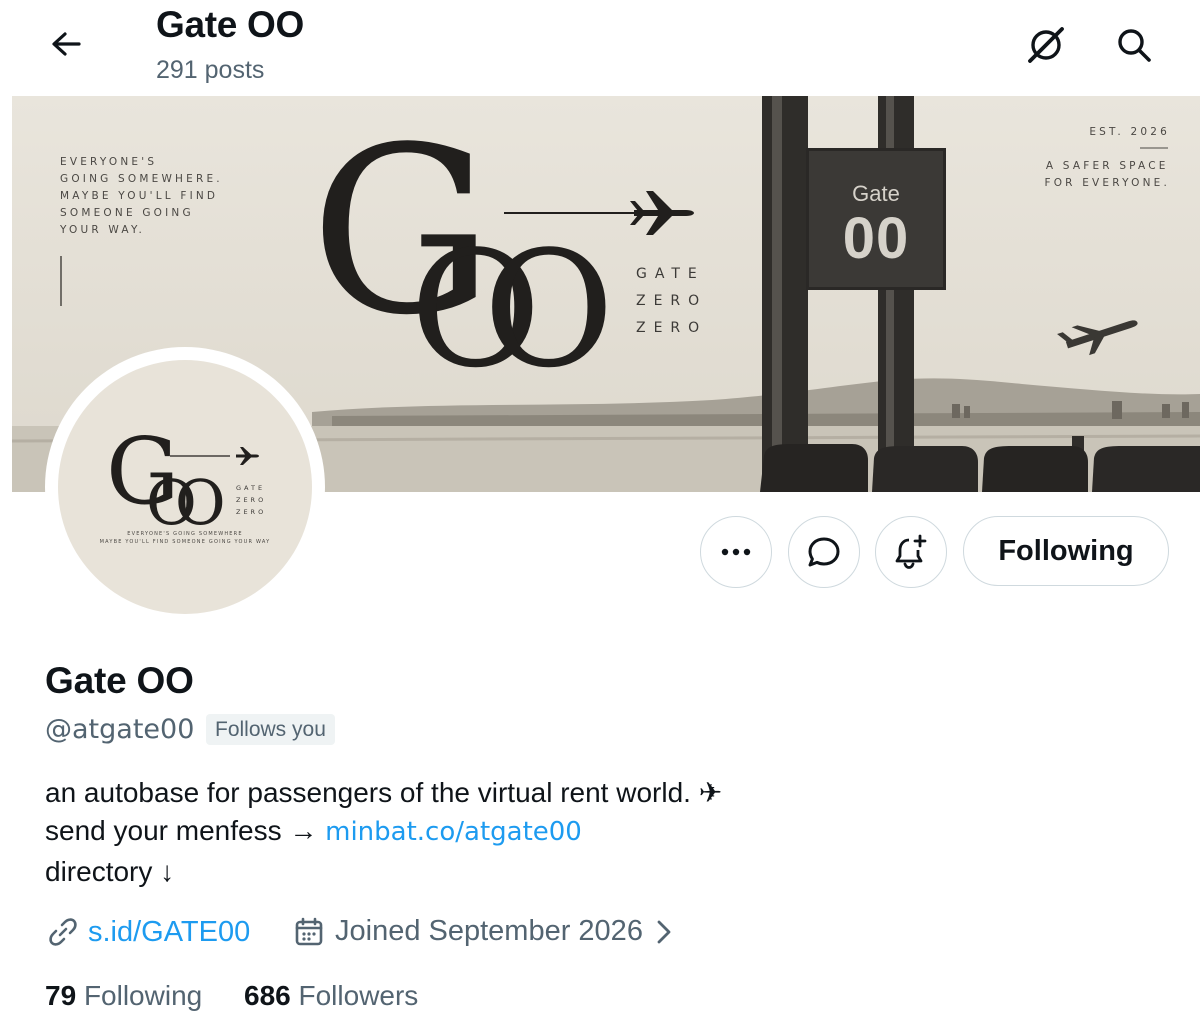 Image resolution: width=1200 pixels, height=1027 pixels. Describe the element at coordinates (876, 193) in the screenshot. I see `gate-sign-word: Gate` at that location.